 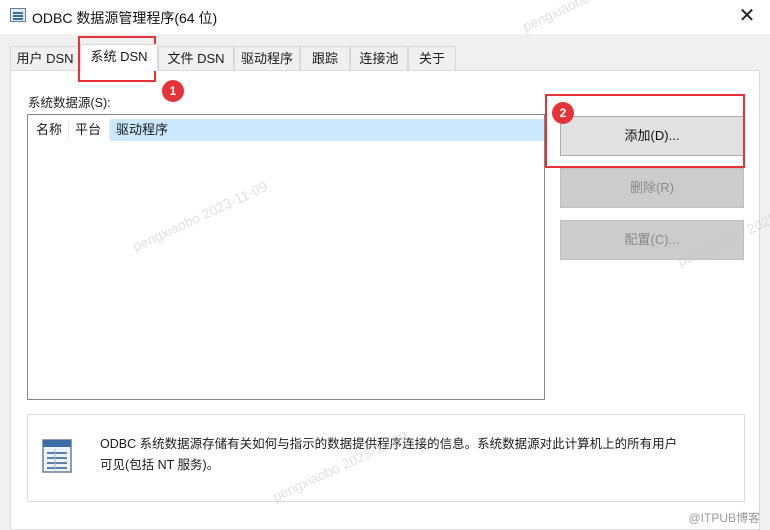 What do you see at coordinates (69, 103) in the screenshot?
I see `system-datasource-label: 系统数据源(S):` at bounding box center [69, 103].